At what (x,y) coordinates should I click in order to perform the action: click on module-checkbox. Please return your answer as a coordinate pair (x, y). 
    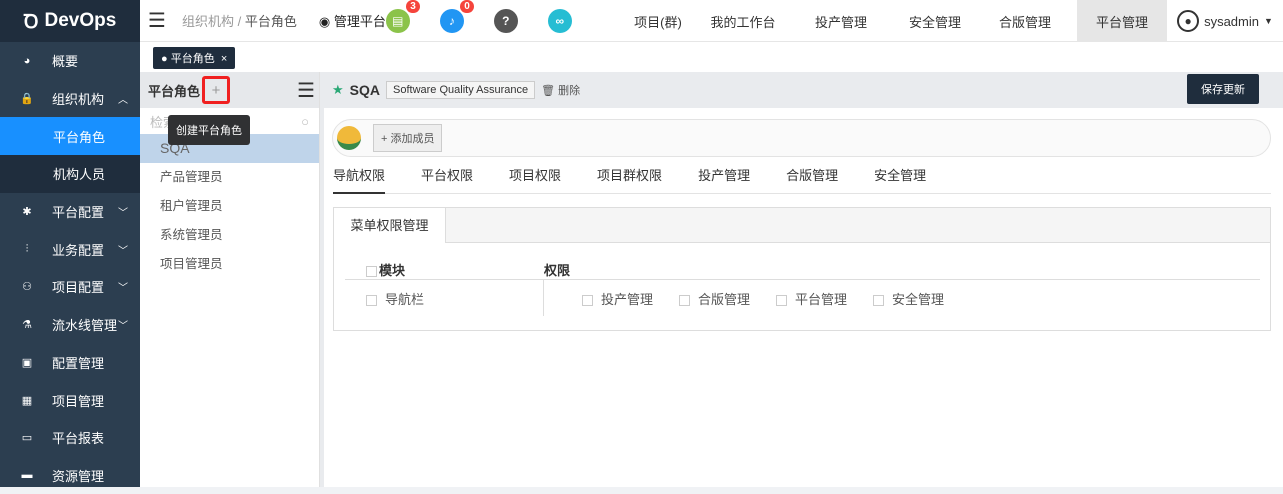
    Looking at the image, I should click on (371, 301).